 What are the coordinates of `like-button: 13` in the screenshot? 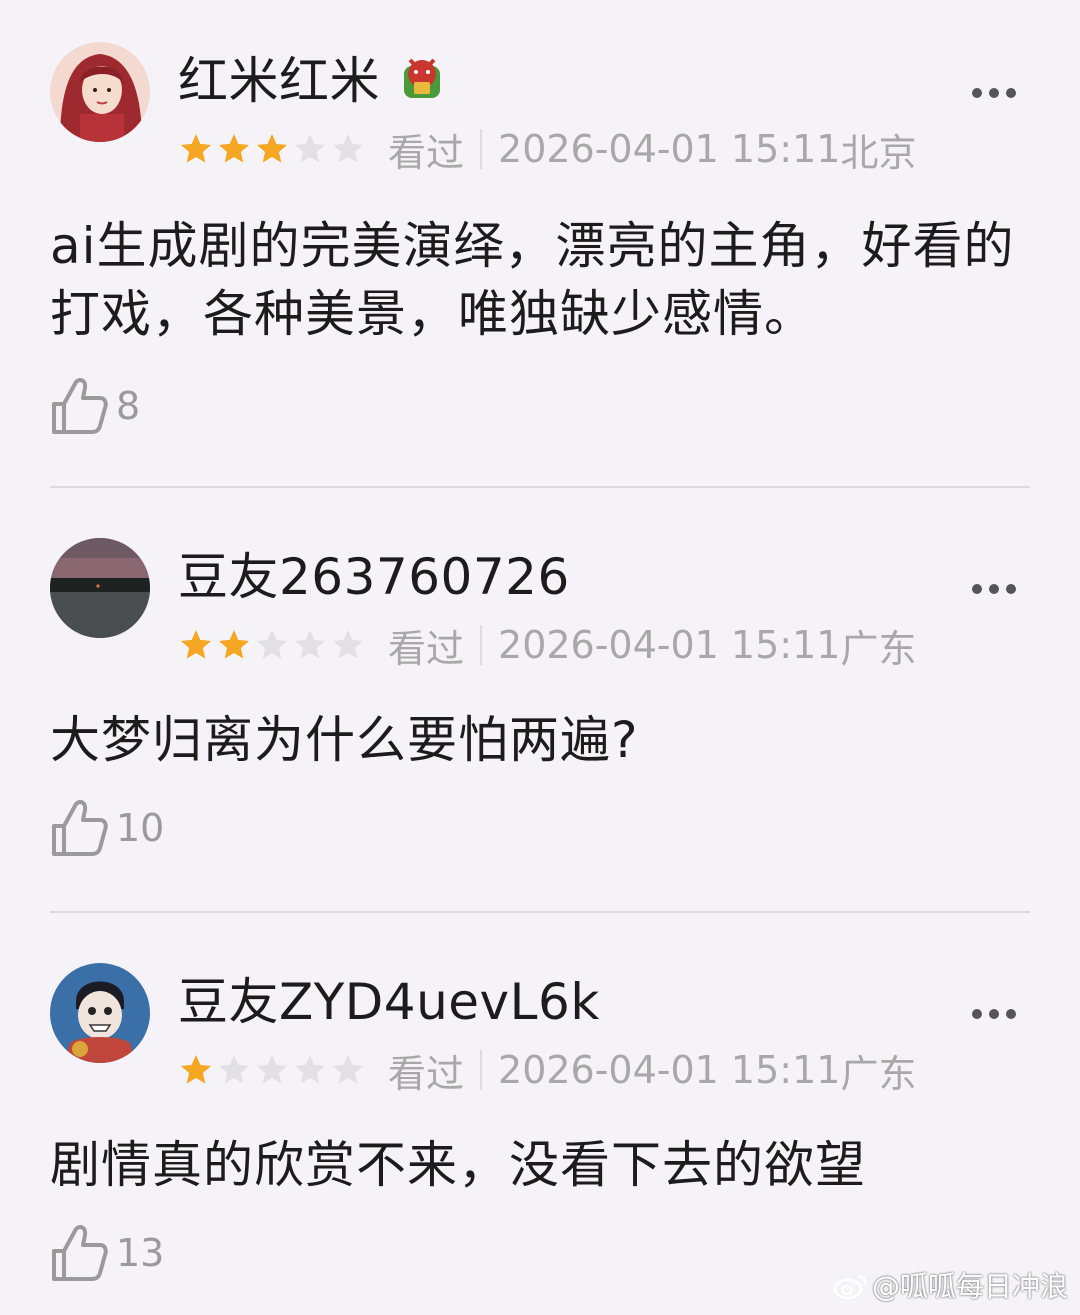 It's located at (107, 1253).